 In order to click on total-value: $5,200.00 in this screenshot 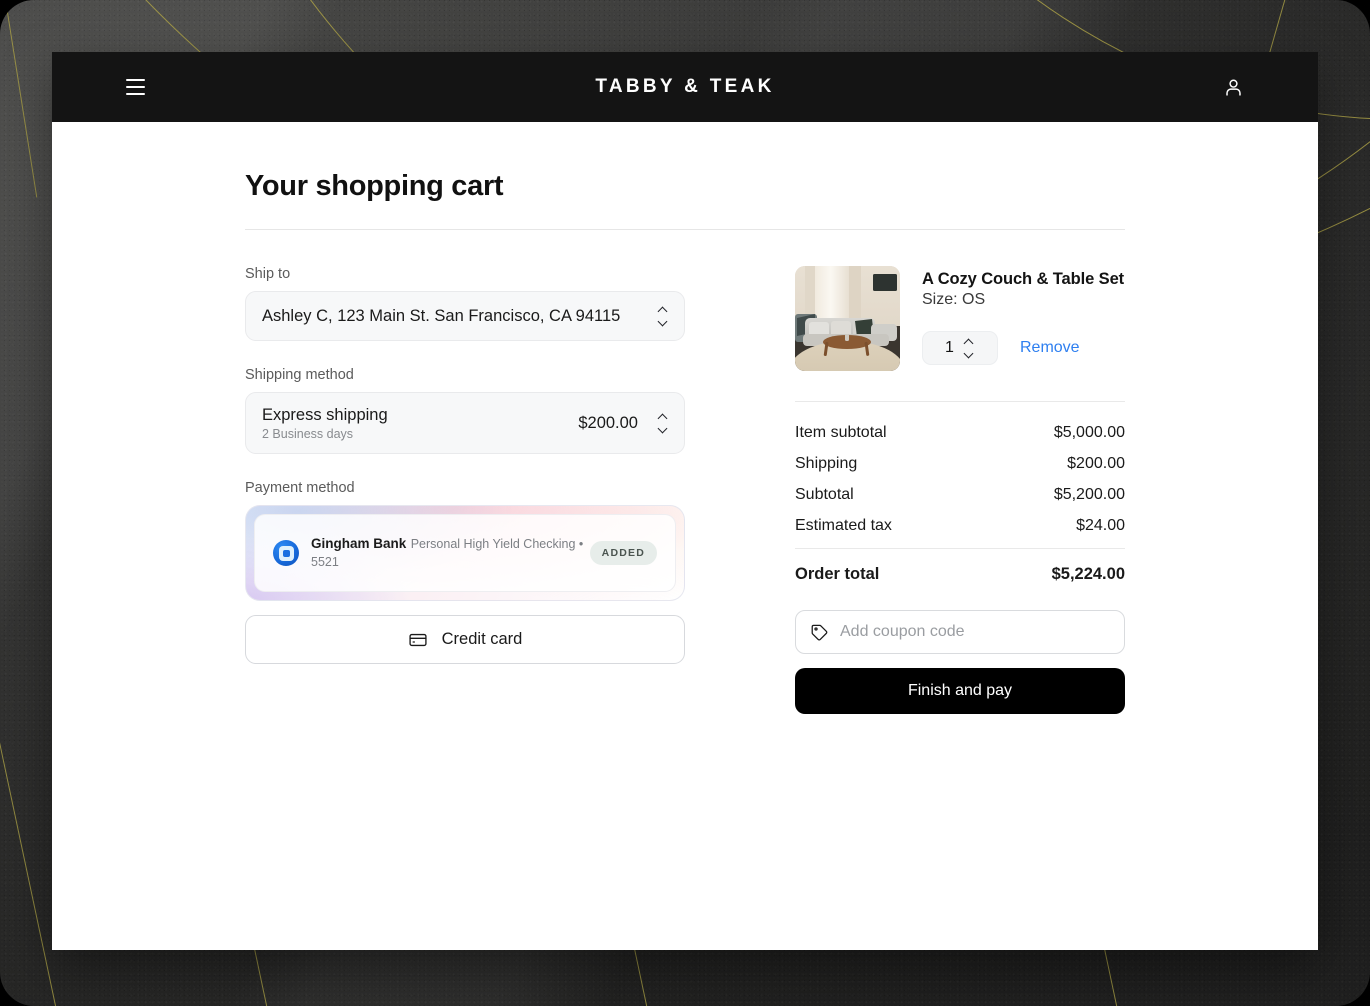, I will do `click(1089, 494)`.